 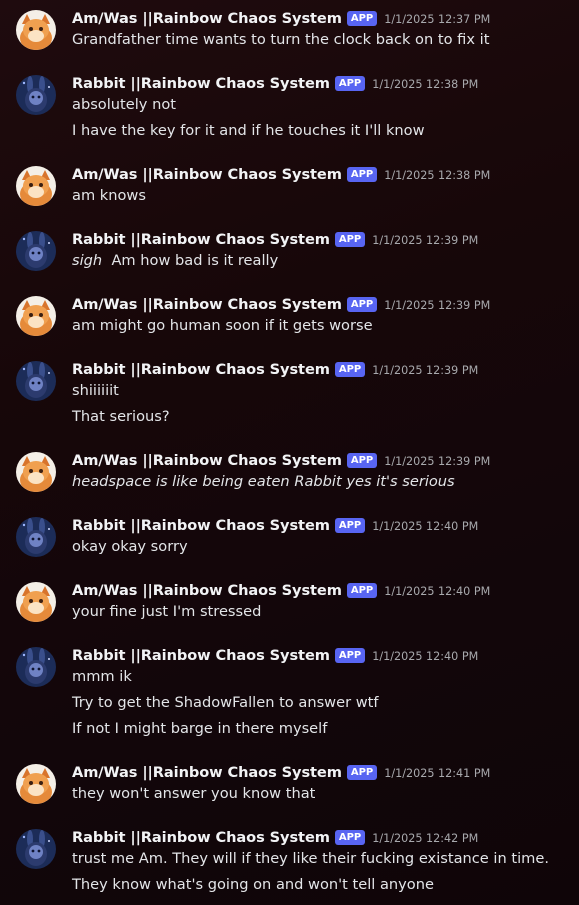 What do you see at coordinates (167, 611) in the screenshot?
I see `message-text: your fine just I'm stressed` at bounding box center [167, 611].